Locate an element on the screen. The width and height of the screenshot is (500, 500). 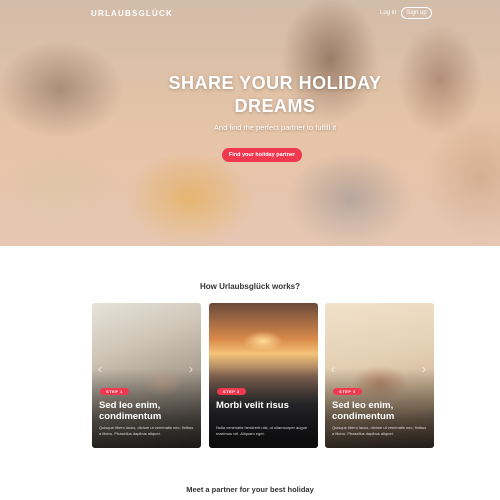
step-card-title: Morbi velit risus is located at coordinates (252, 405).